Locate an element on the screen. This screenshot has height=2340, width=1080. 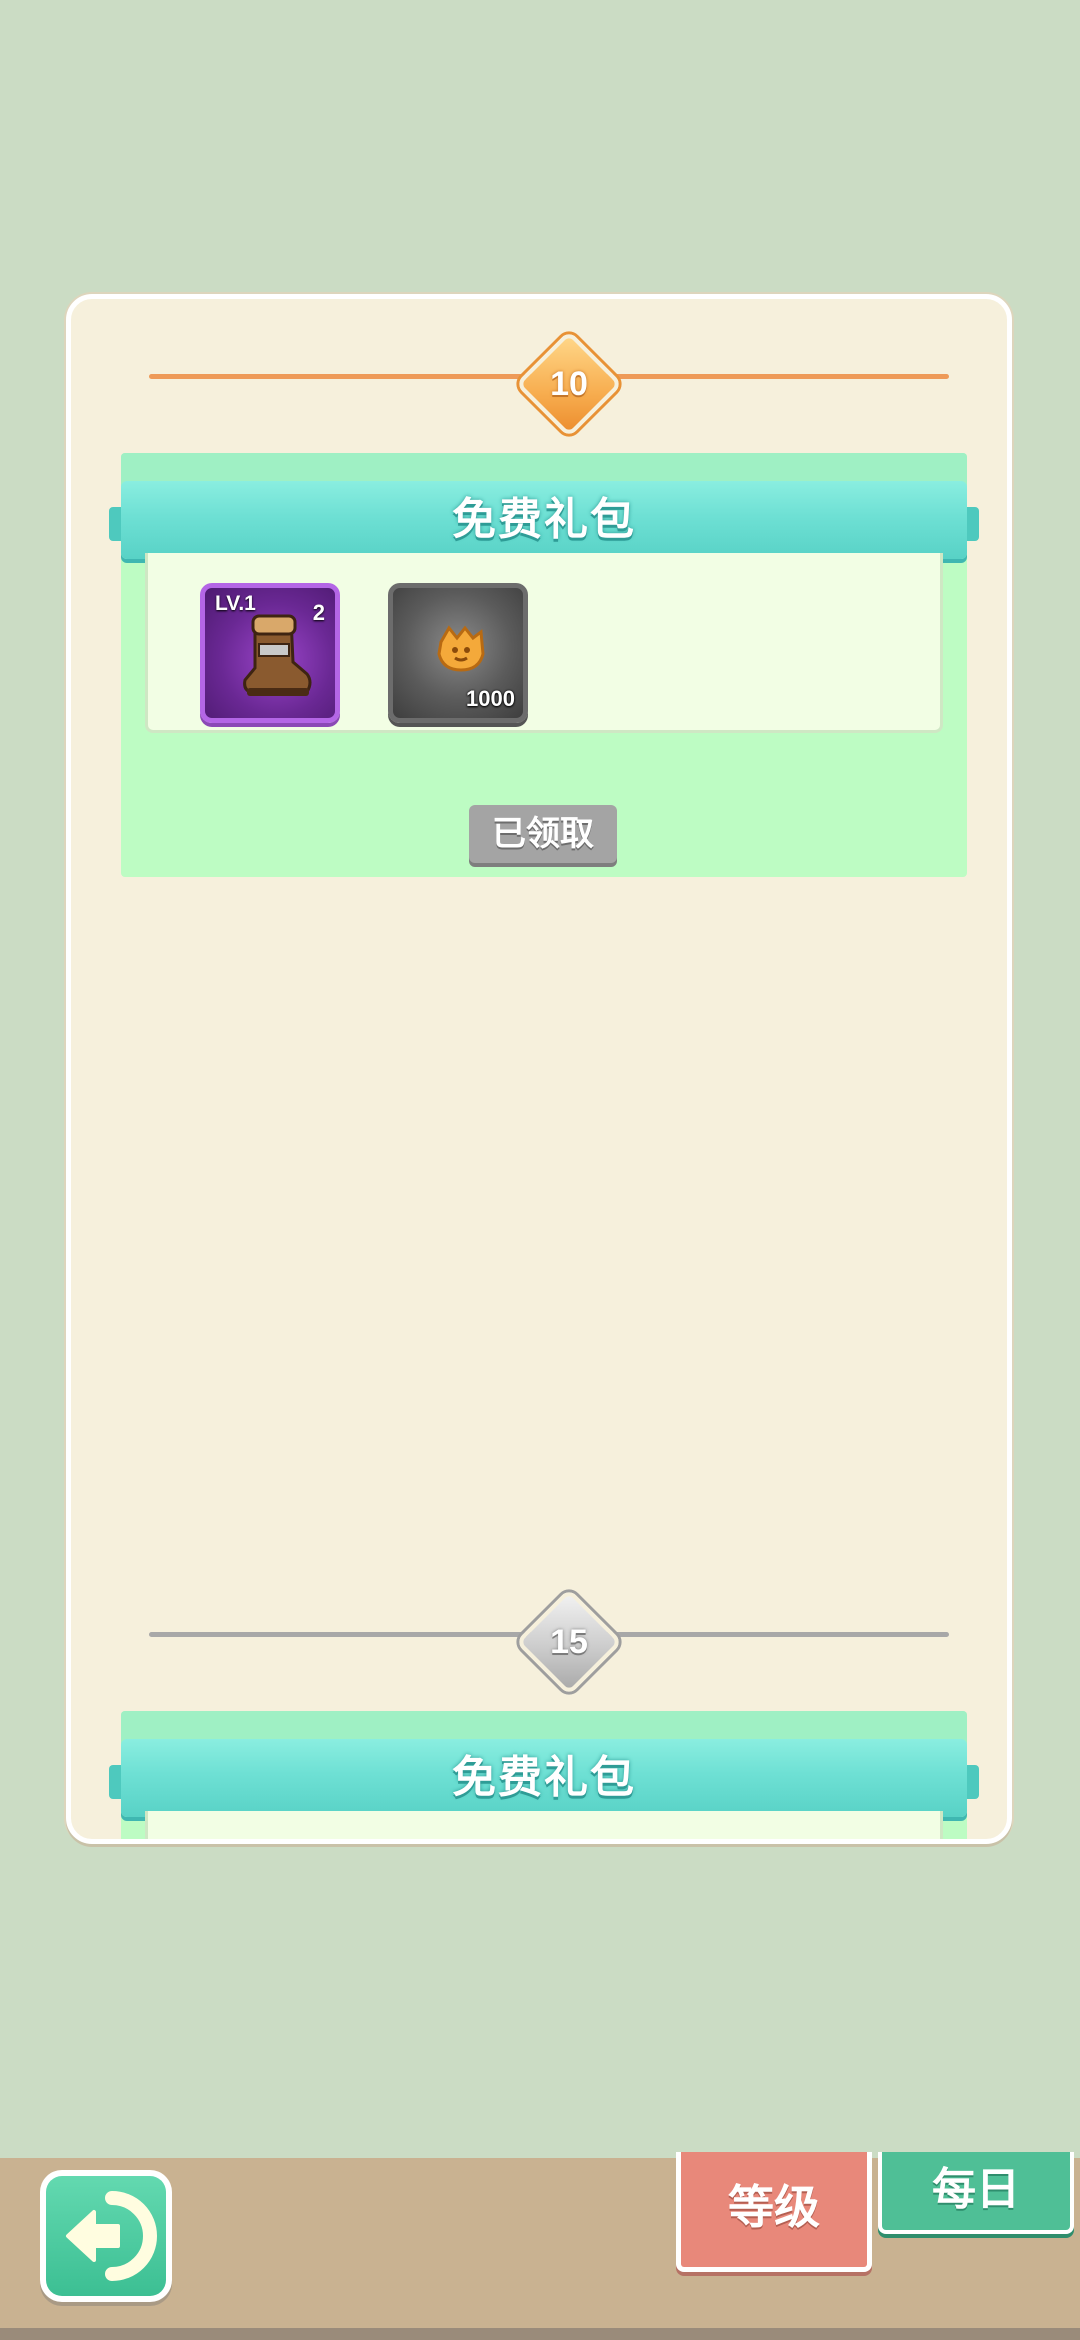
item-level: LV.1 is located at coordinates (235, 603).